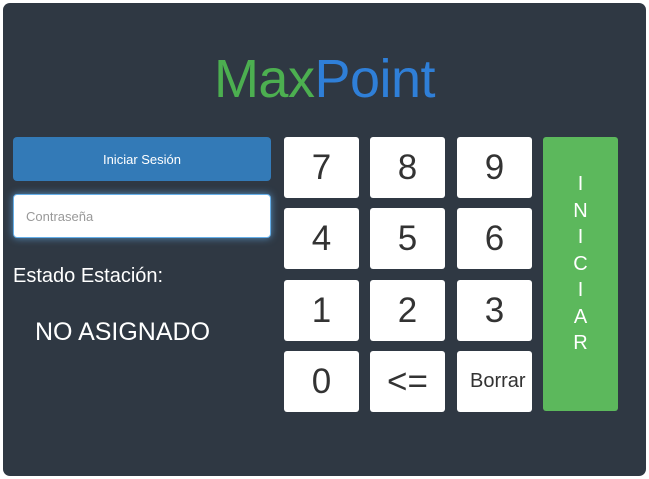  What do you see at coordinates (264, 79) in the screenshot?
I see `logo-max: Max` at bounding box center [264, 79].